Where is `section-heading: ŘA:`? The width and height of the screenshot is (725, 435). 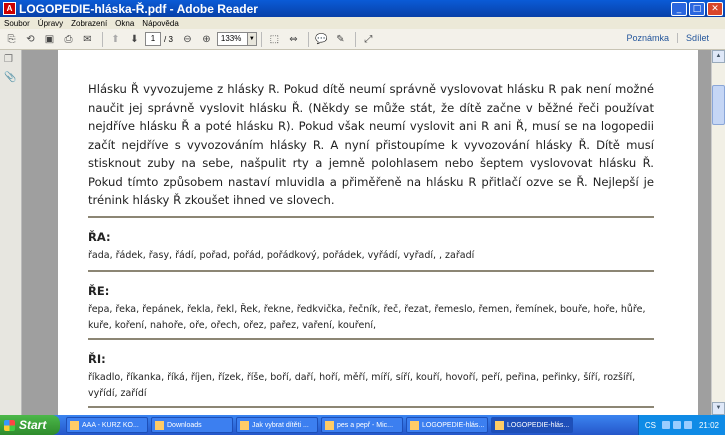 section-heading: ŘA: is located at coordinates (99, 237).